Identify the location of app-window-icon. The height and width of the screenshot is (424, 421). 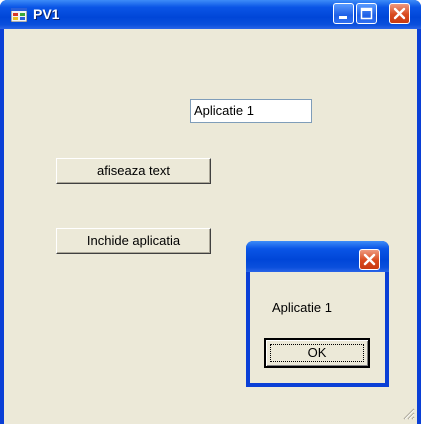
(19, 15).